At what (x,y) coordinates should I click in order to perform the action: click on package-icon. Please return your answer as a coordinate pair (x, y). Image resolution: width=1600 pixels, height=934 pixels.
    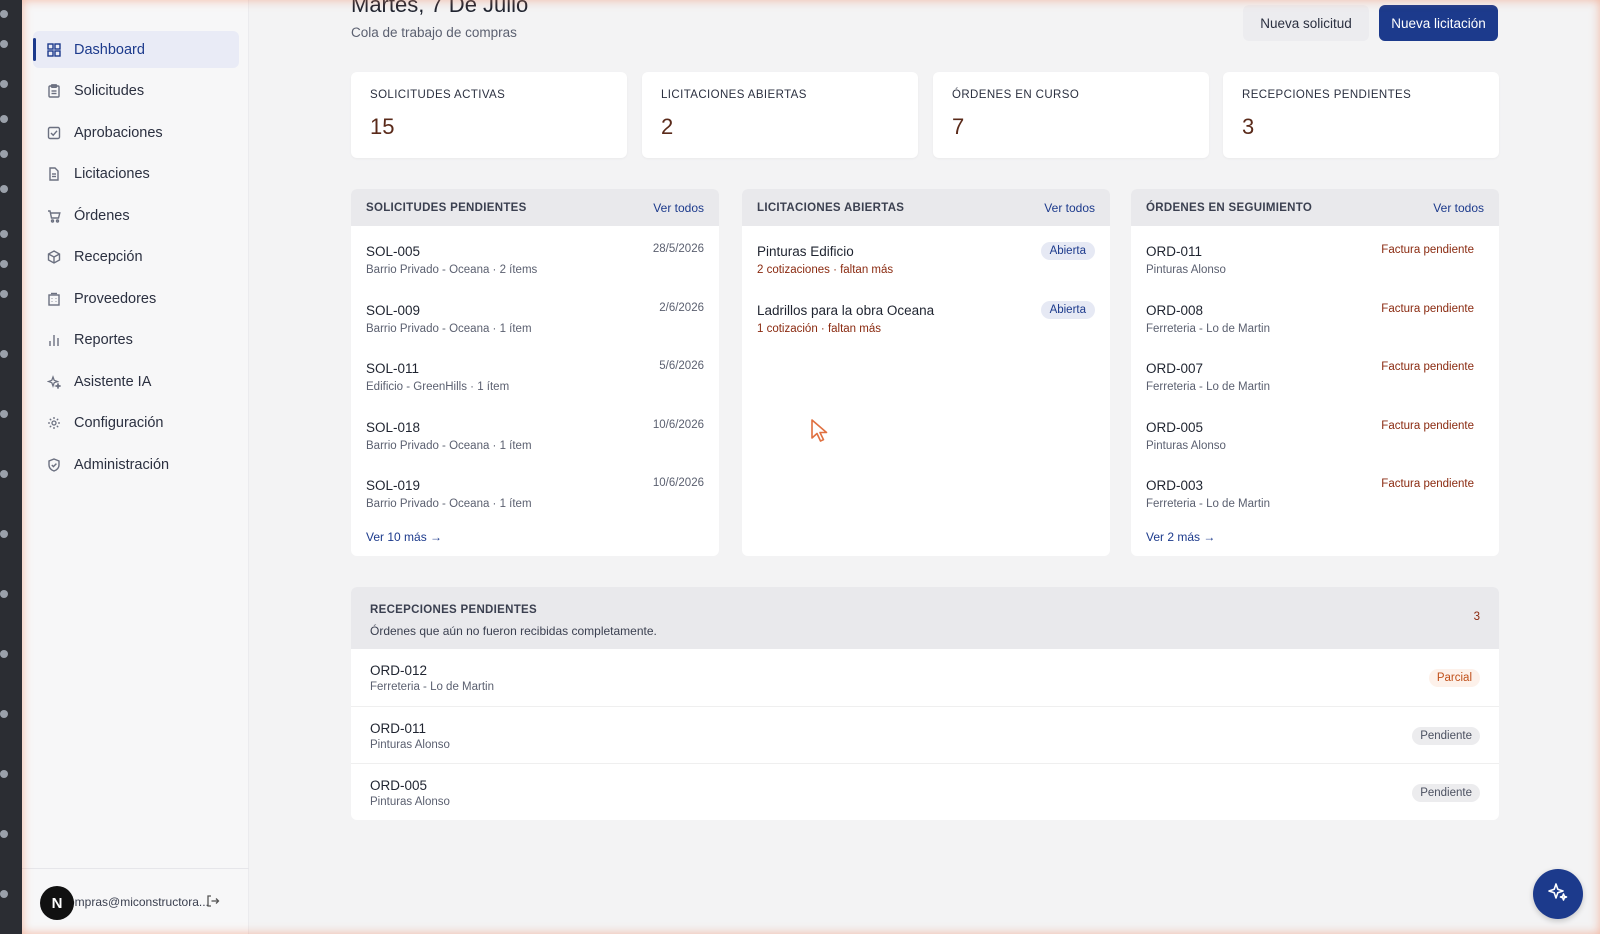
    Looking at the image, I should click on (54, 257).